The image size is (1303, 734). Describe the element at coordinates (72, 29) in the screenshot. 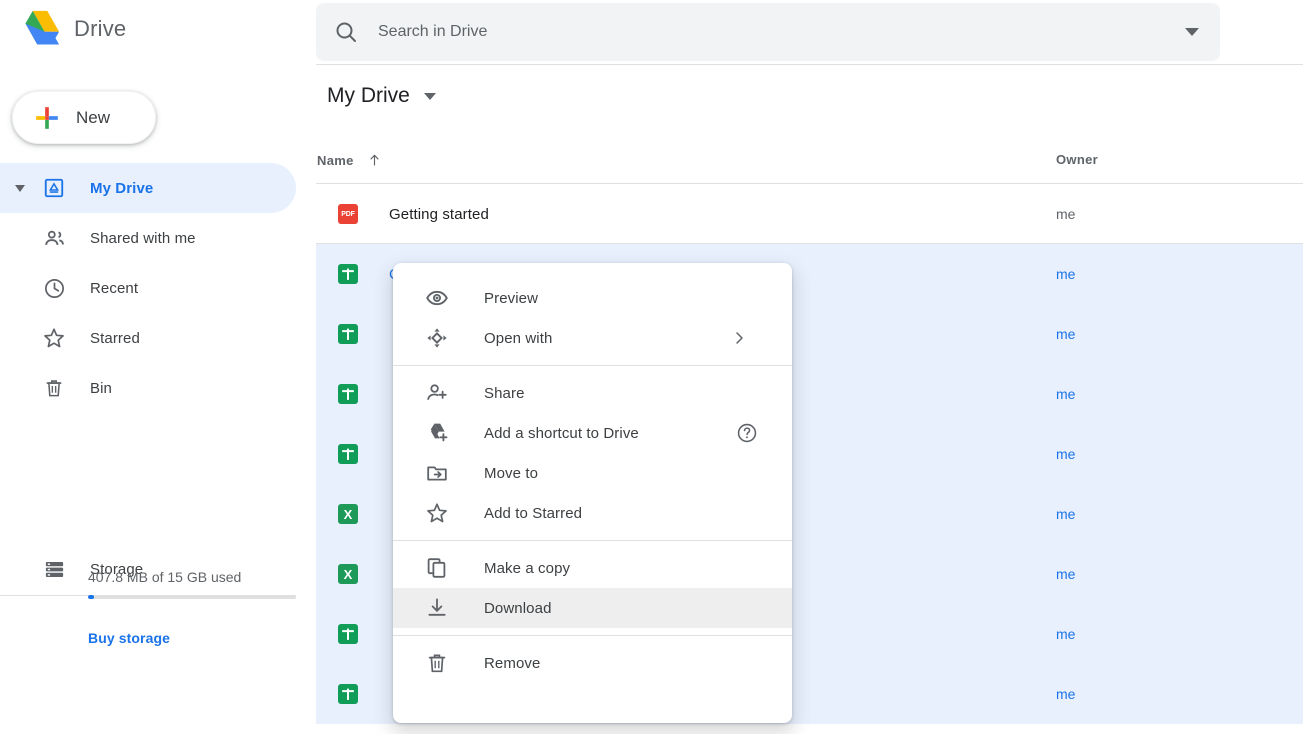

I see `brand: Drive` at that location.